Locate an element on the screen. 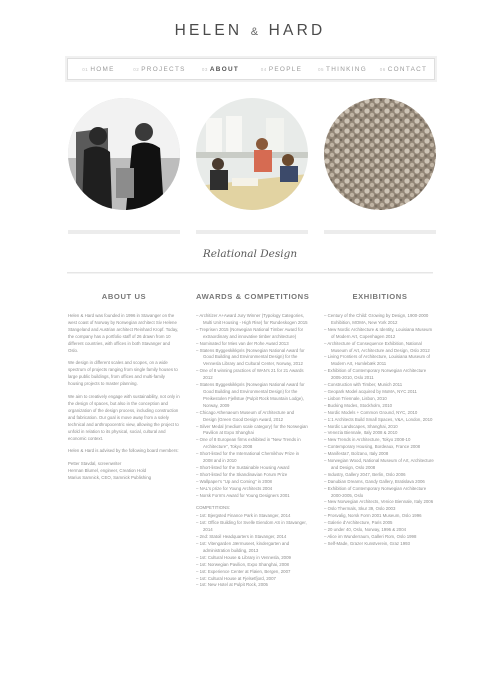 The image size is (500, 682). nav-item-contact: 06 CONTACT is located at coordinates (403, 69).